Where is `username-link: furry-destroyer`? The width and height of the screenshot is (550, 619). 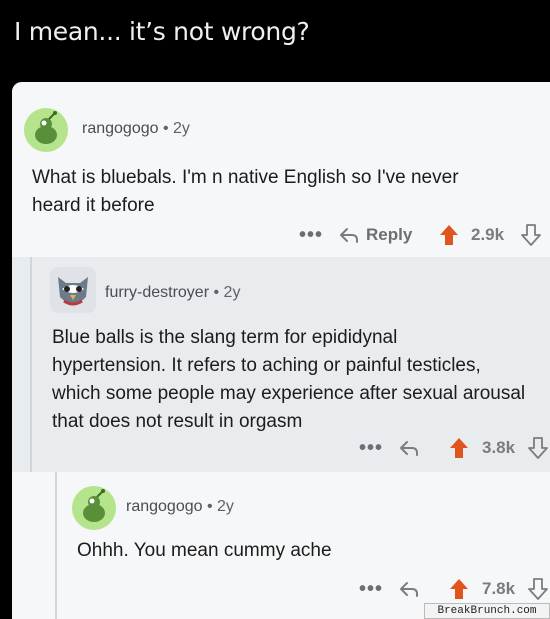 username-link: furry-destroyer is located at coordinates (157, 292).